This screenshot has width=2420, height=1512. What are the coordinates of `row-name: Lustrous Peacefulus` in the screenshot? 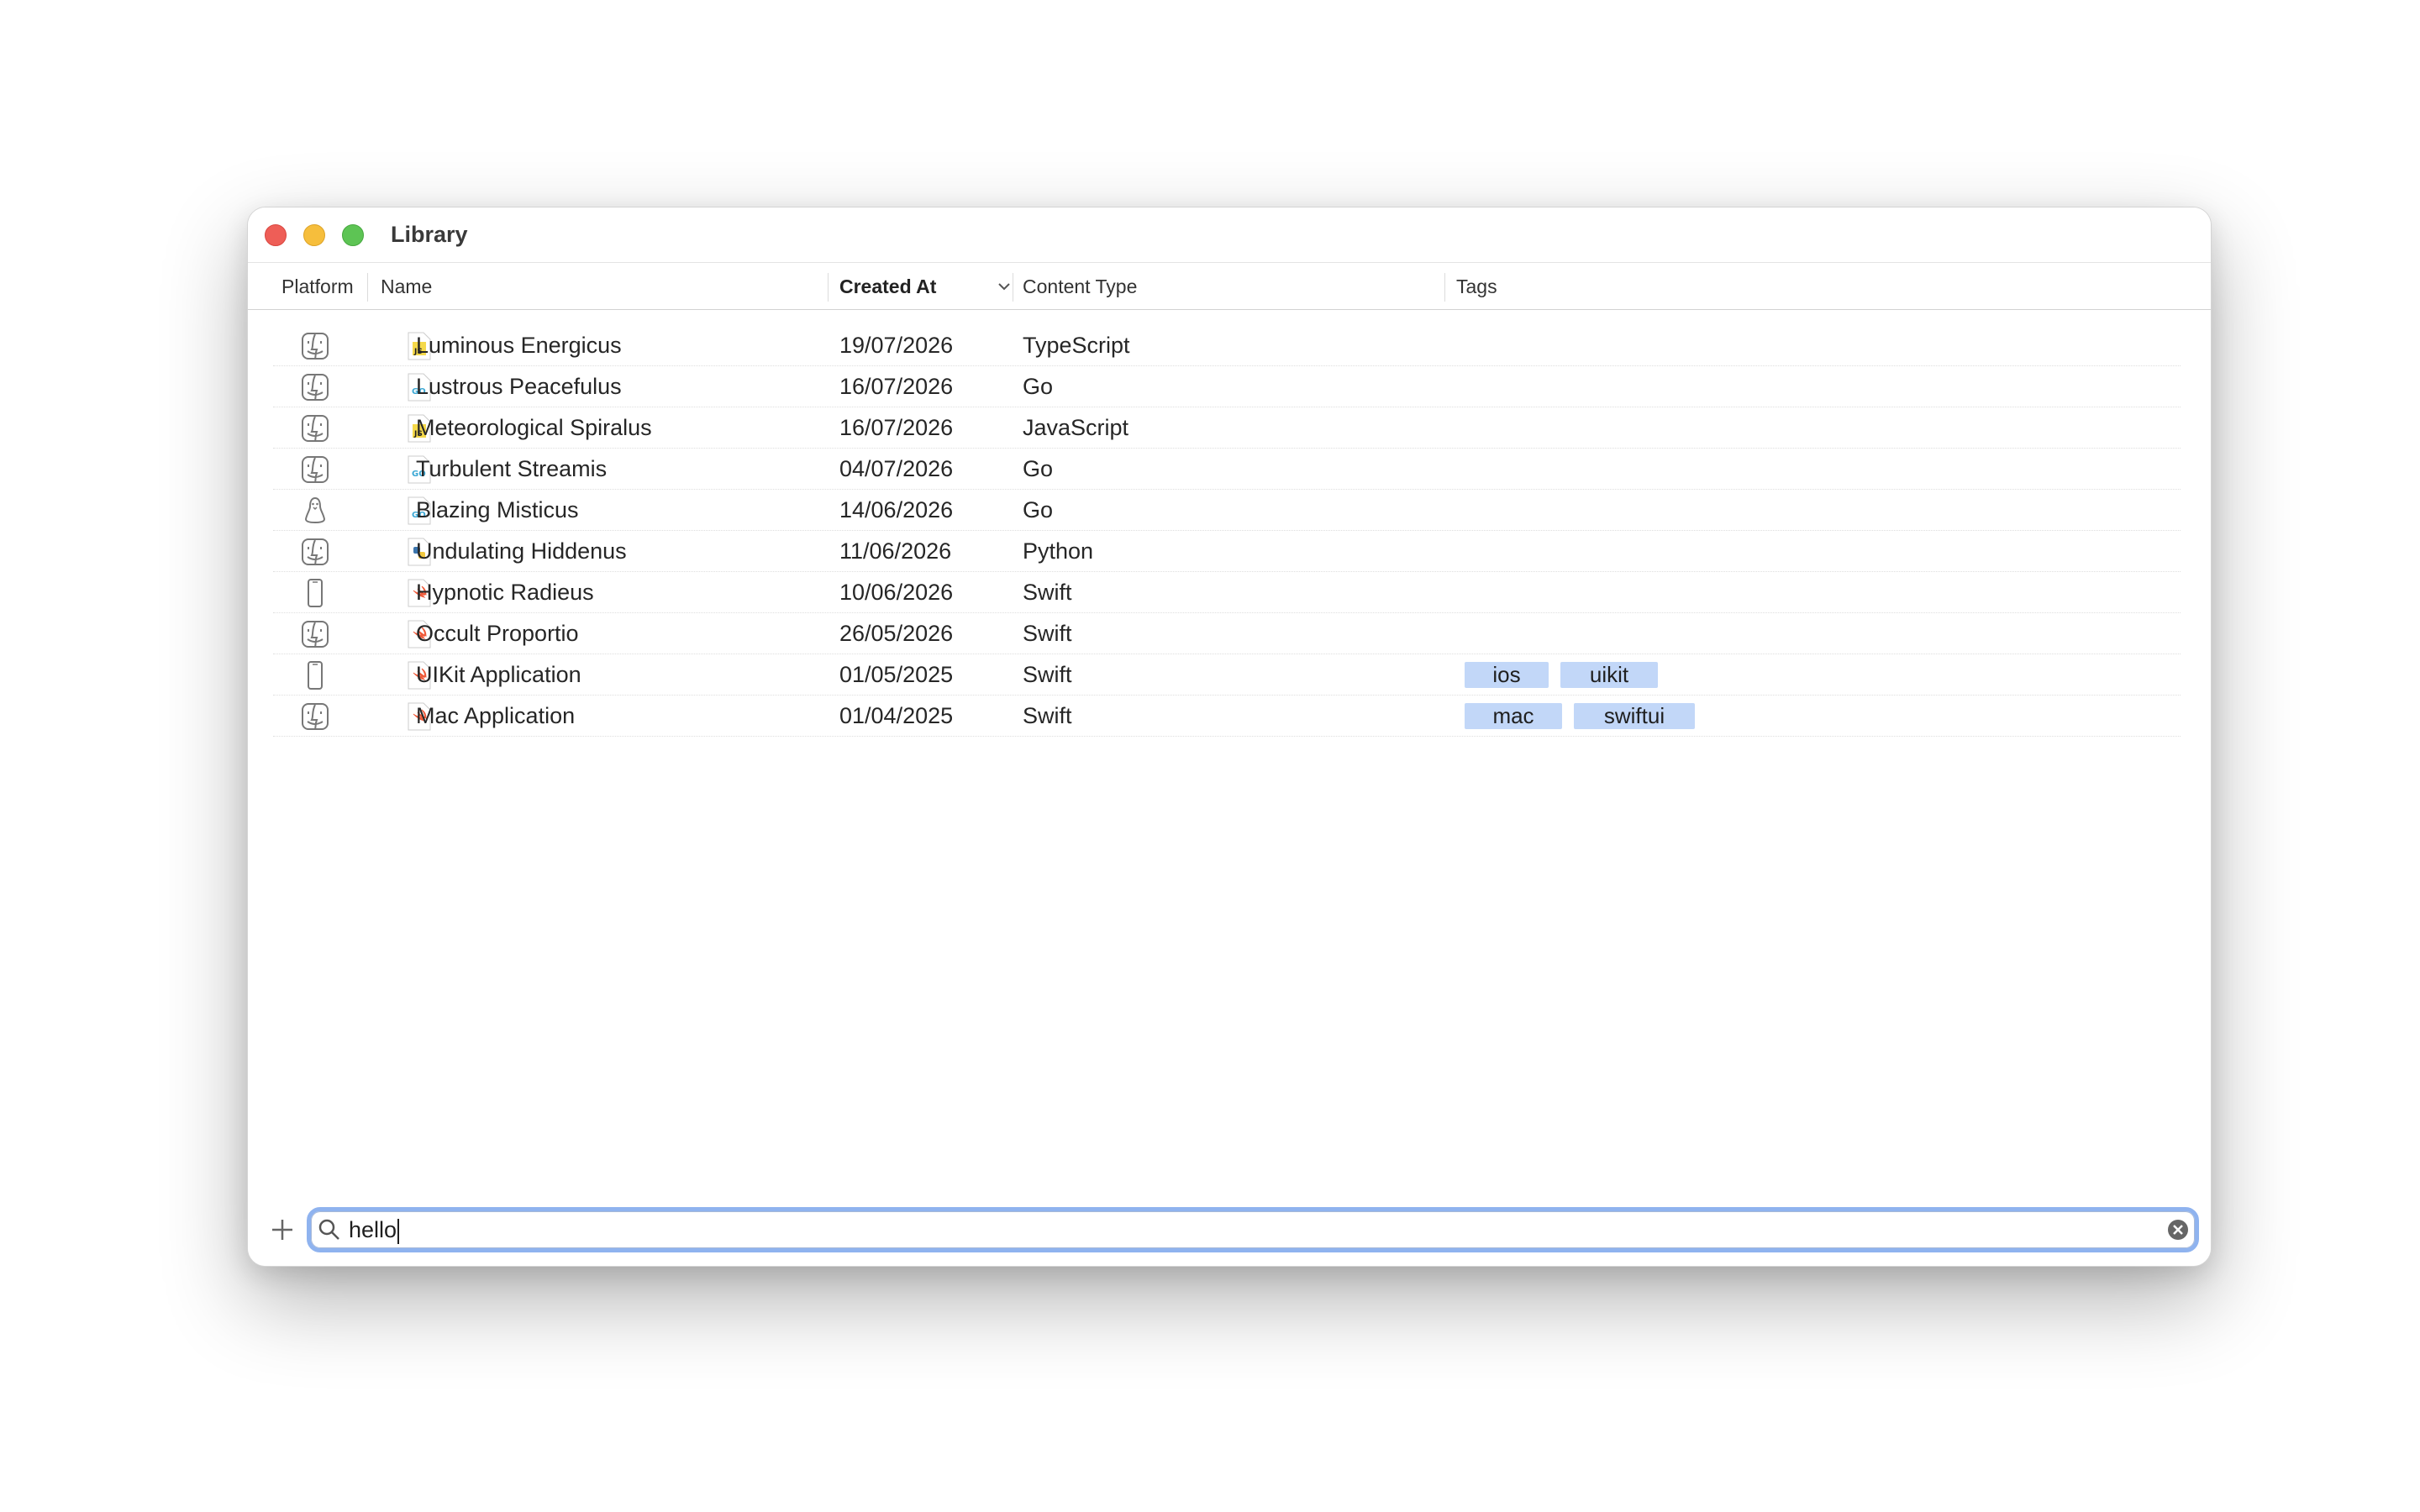 It's located at (519, 386).